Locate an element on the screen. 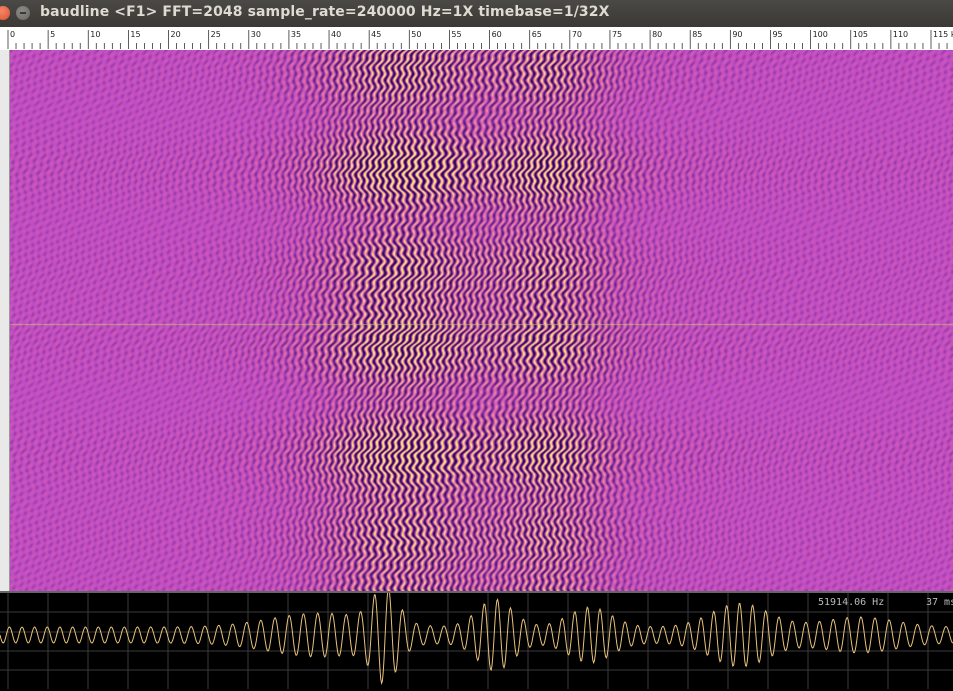 The height and width of the screenshot is (691, 953). ruler-tick-label: 90 is located at coordinates (737, 34).